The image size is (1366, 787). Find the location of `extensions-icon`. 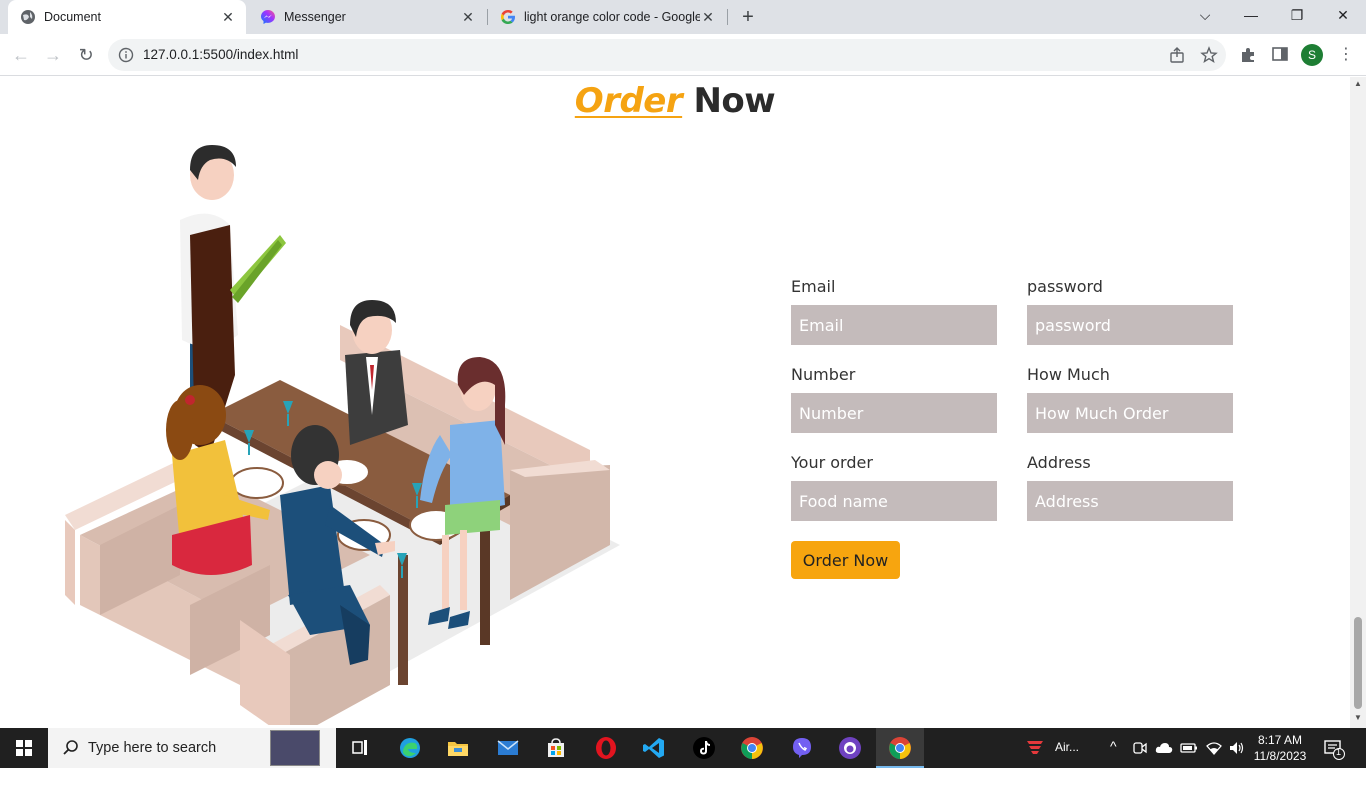

extensions-icon is located at coordinates (1248, 54).